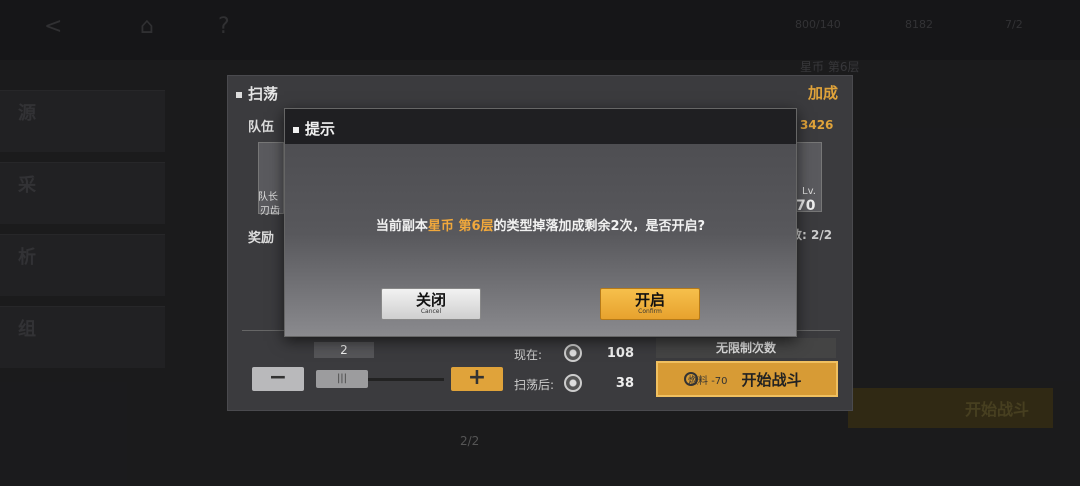 Image resolution: width=1080 pixels, height=486 pixels. Describe the element at coordinates (809, 191) in the screenshot. I see `level-label: Lv.` at that location.